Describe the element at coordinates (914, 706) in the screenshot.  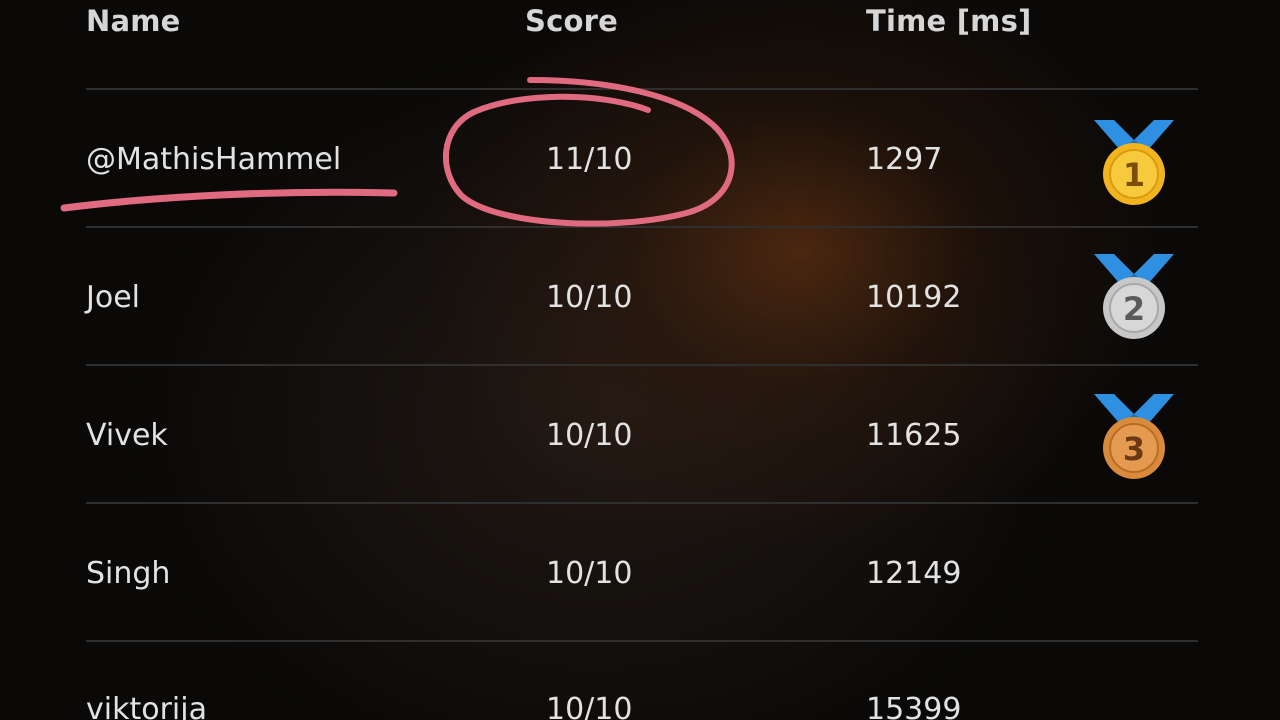
I see `player-time: 15399` at that location.